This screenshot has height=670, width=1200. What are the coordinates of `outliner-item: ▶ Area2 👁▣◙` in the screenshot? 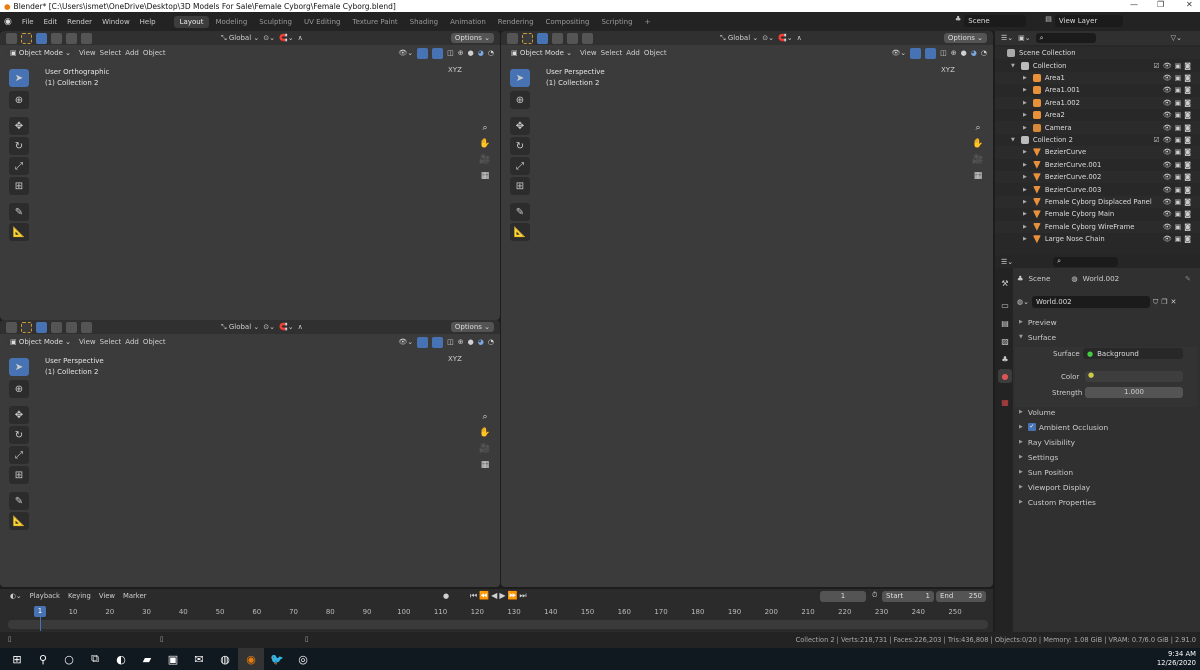 It's located at (1097, 115).